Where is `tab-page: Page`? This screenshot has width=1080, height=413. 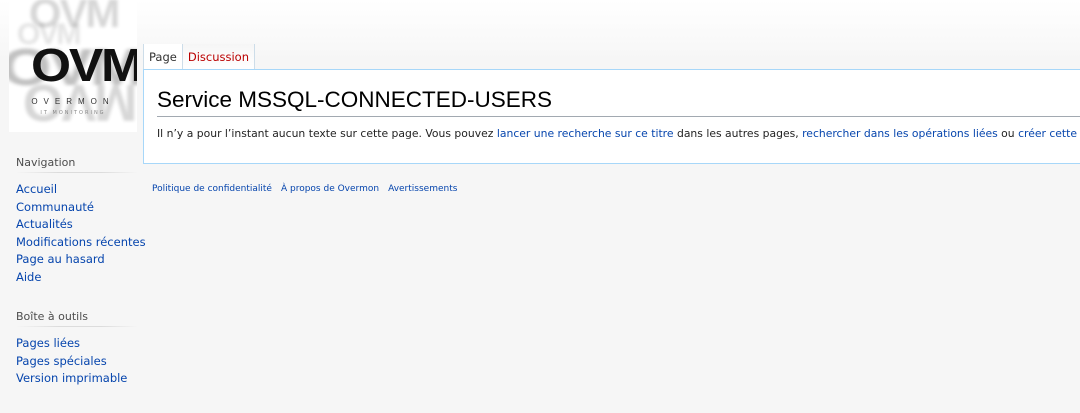 tab-page: Page is located at coordinates (163, 57).